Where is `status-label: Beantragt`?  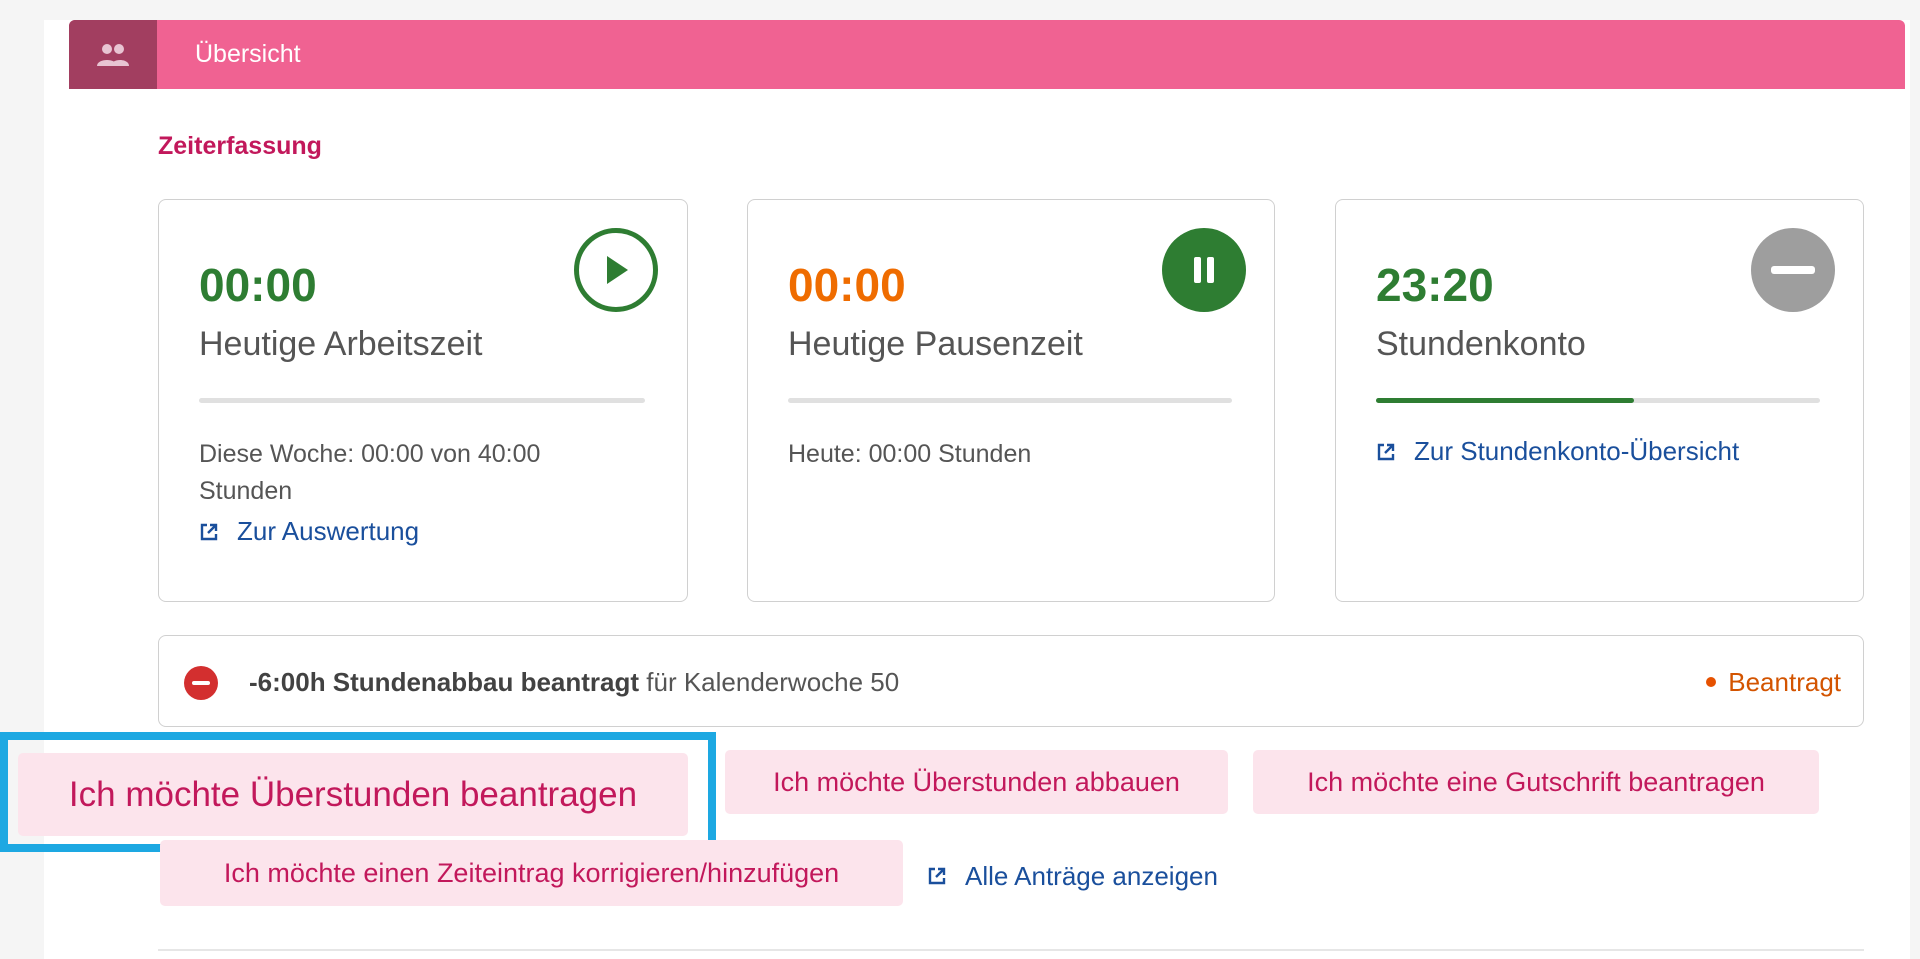
status-label: Beantragt is located at coordinates (1784, 682).